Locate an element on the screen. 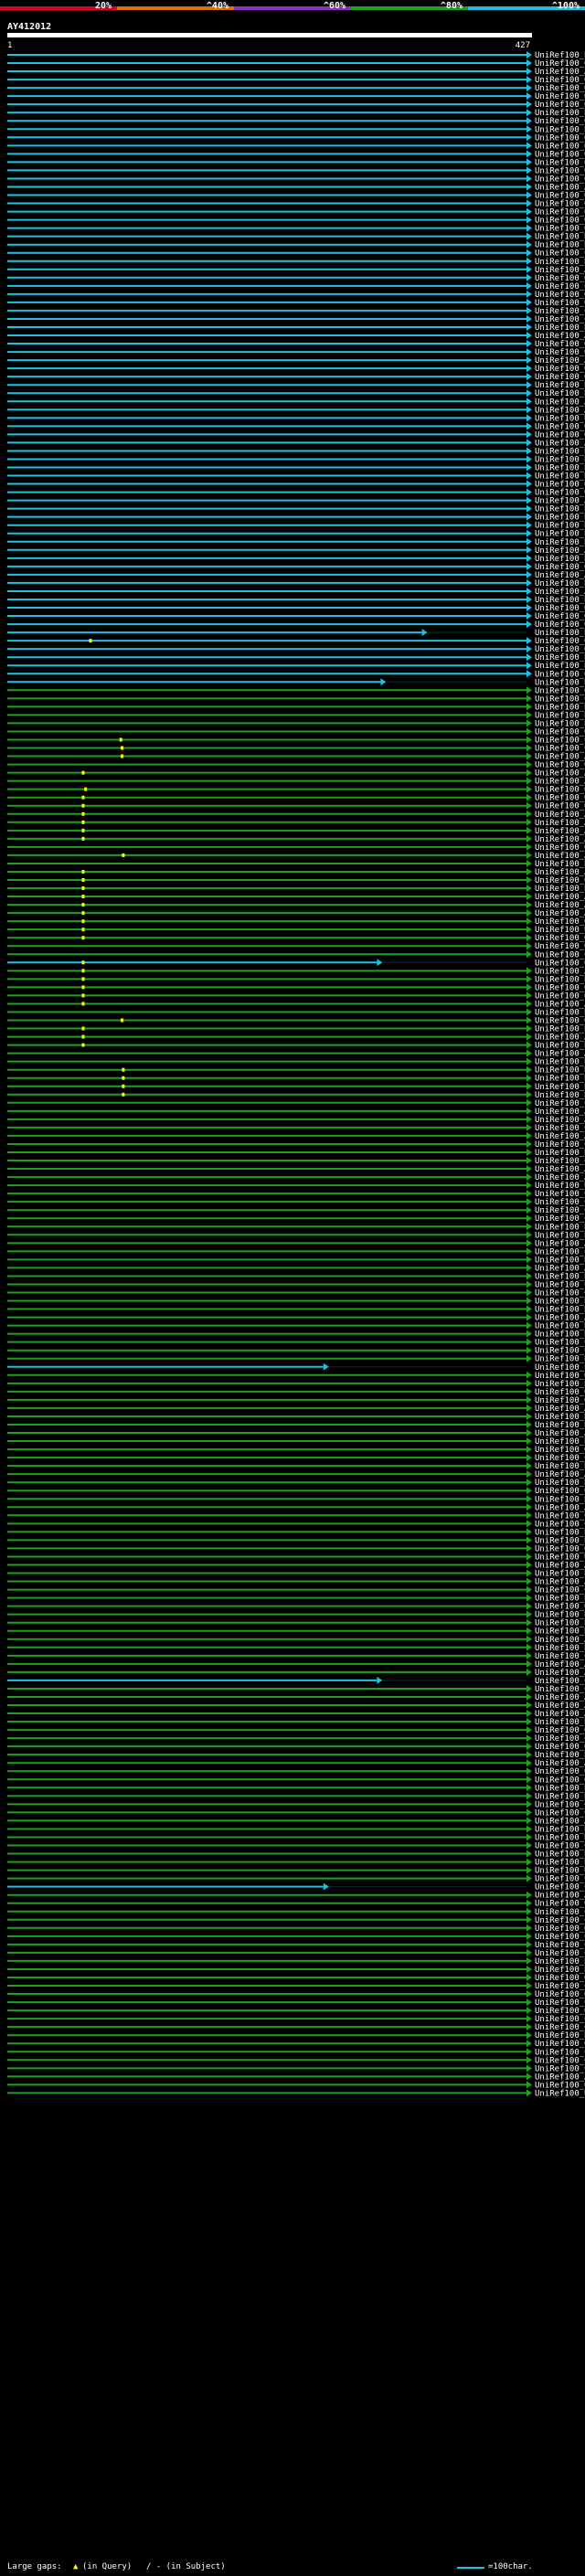  footer-subject-label: / - (in Subject) is located at coordinates (186, 2566).